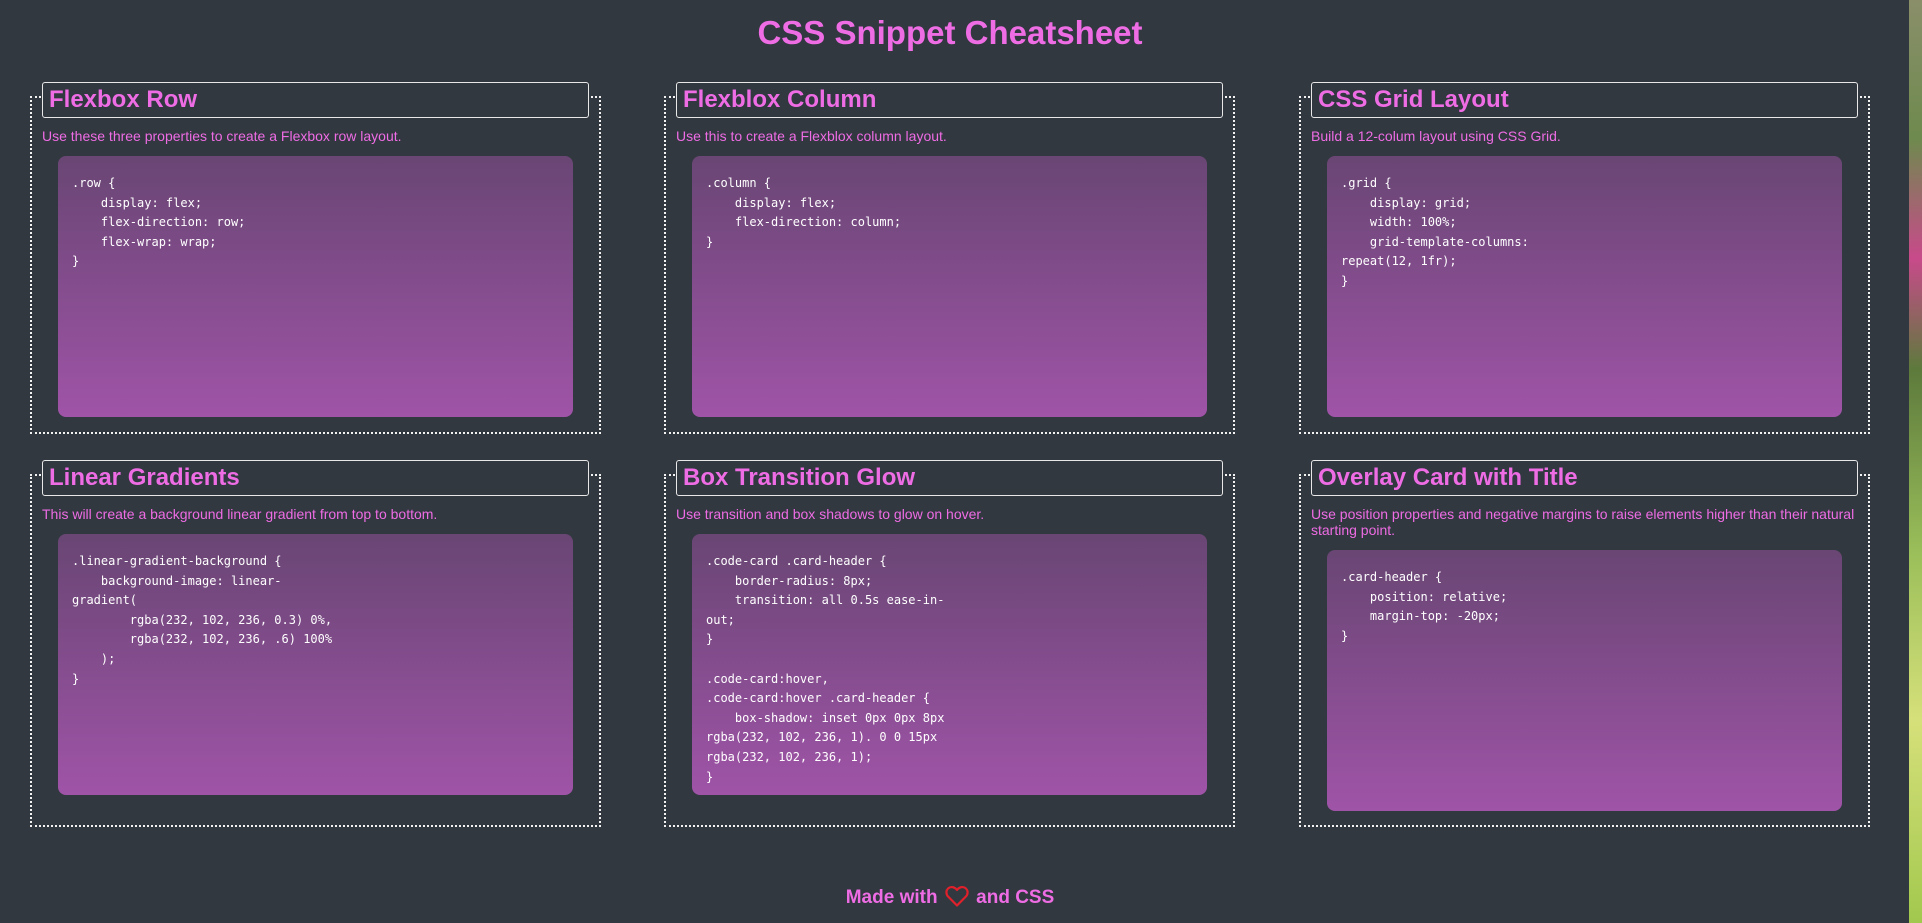 Image resolution: width=1922 pixels, height=923 pixels. Describe the element at coordinates (950, 32) in the screenshot. I see `page-title: CSS Snippet Cheatsheet` at that location.